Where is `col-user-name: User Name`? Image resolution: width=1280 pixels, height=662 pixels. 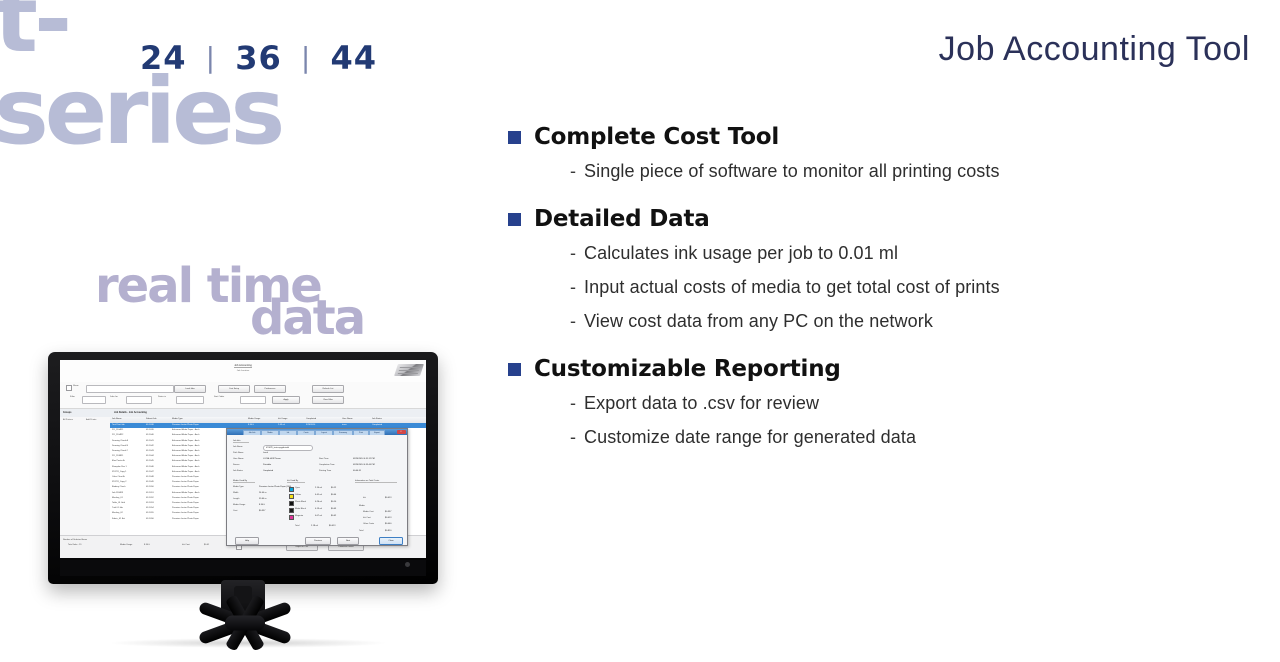 col-user-name: User Name is located at coordinates (347, 419).